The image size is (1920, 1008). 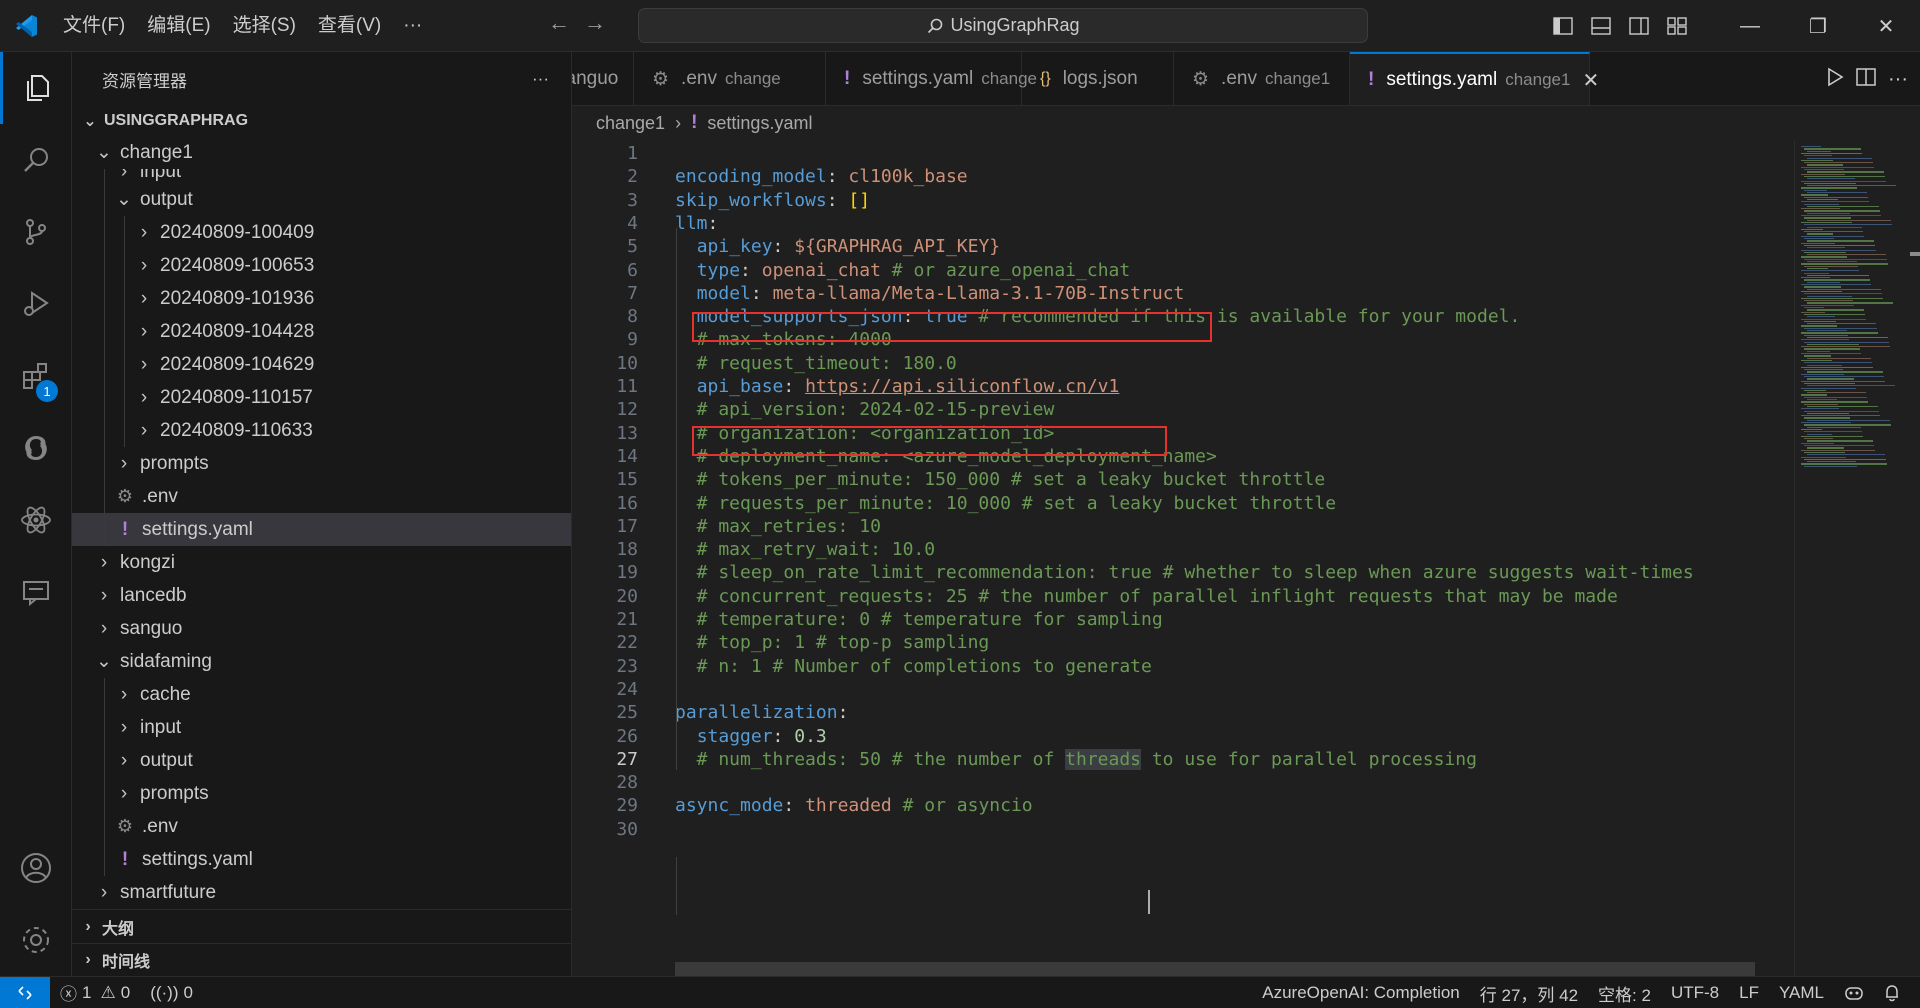 What do you see at coordinates (36, 940) in the screenshot?
I see `settings-gear-icon` at bounding box center [36, 940].